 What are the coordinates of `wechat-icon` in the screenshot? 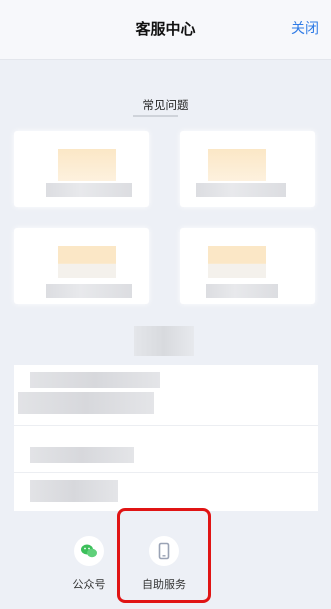 It's located at (89, 551).